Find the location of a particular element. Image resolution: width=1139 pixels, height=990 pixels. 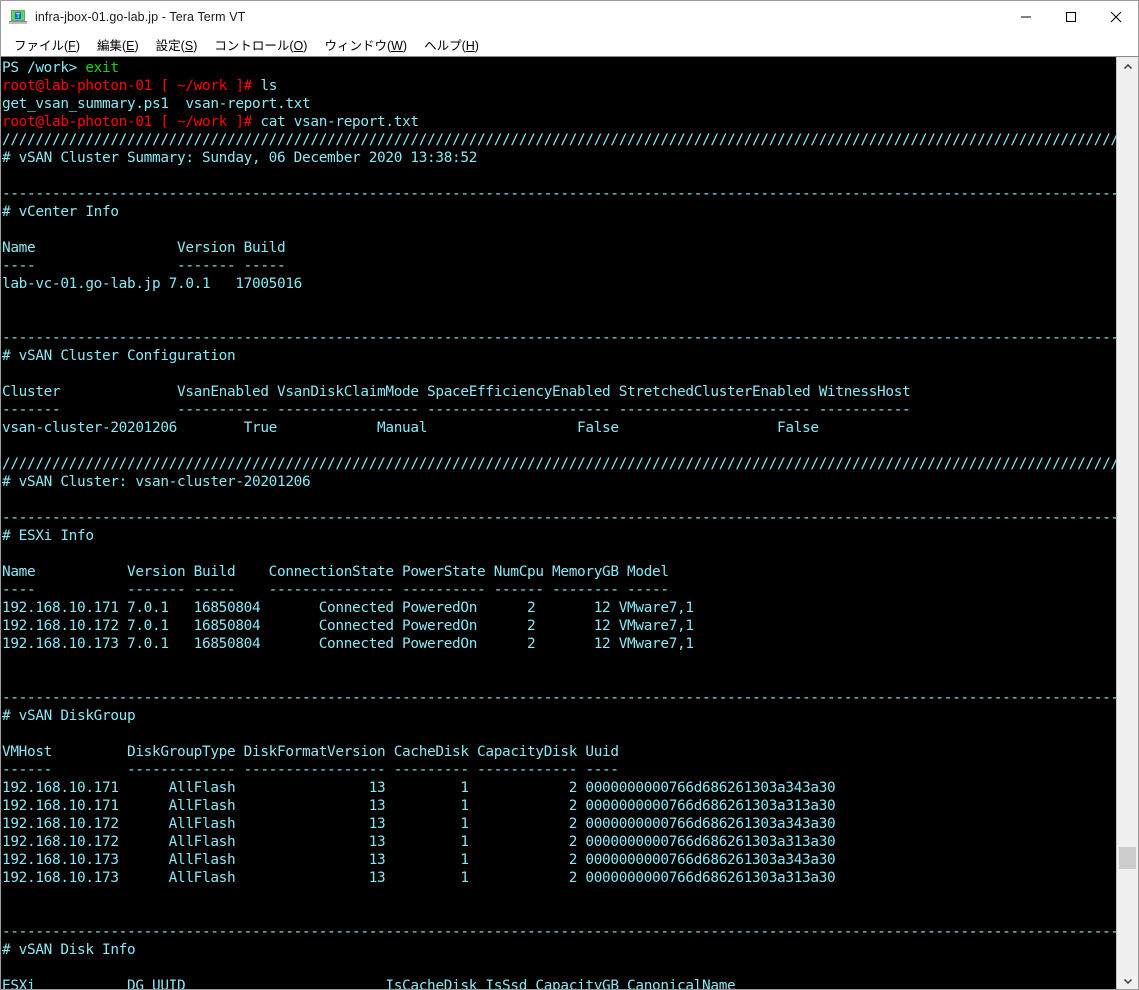

menu-item-2: 設定(S) is located at coordinates (177, 44).